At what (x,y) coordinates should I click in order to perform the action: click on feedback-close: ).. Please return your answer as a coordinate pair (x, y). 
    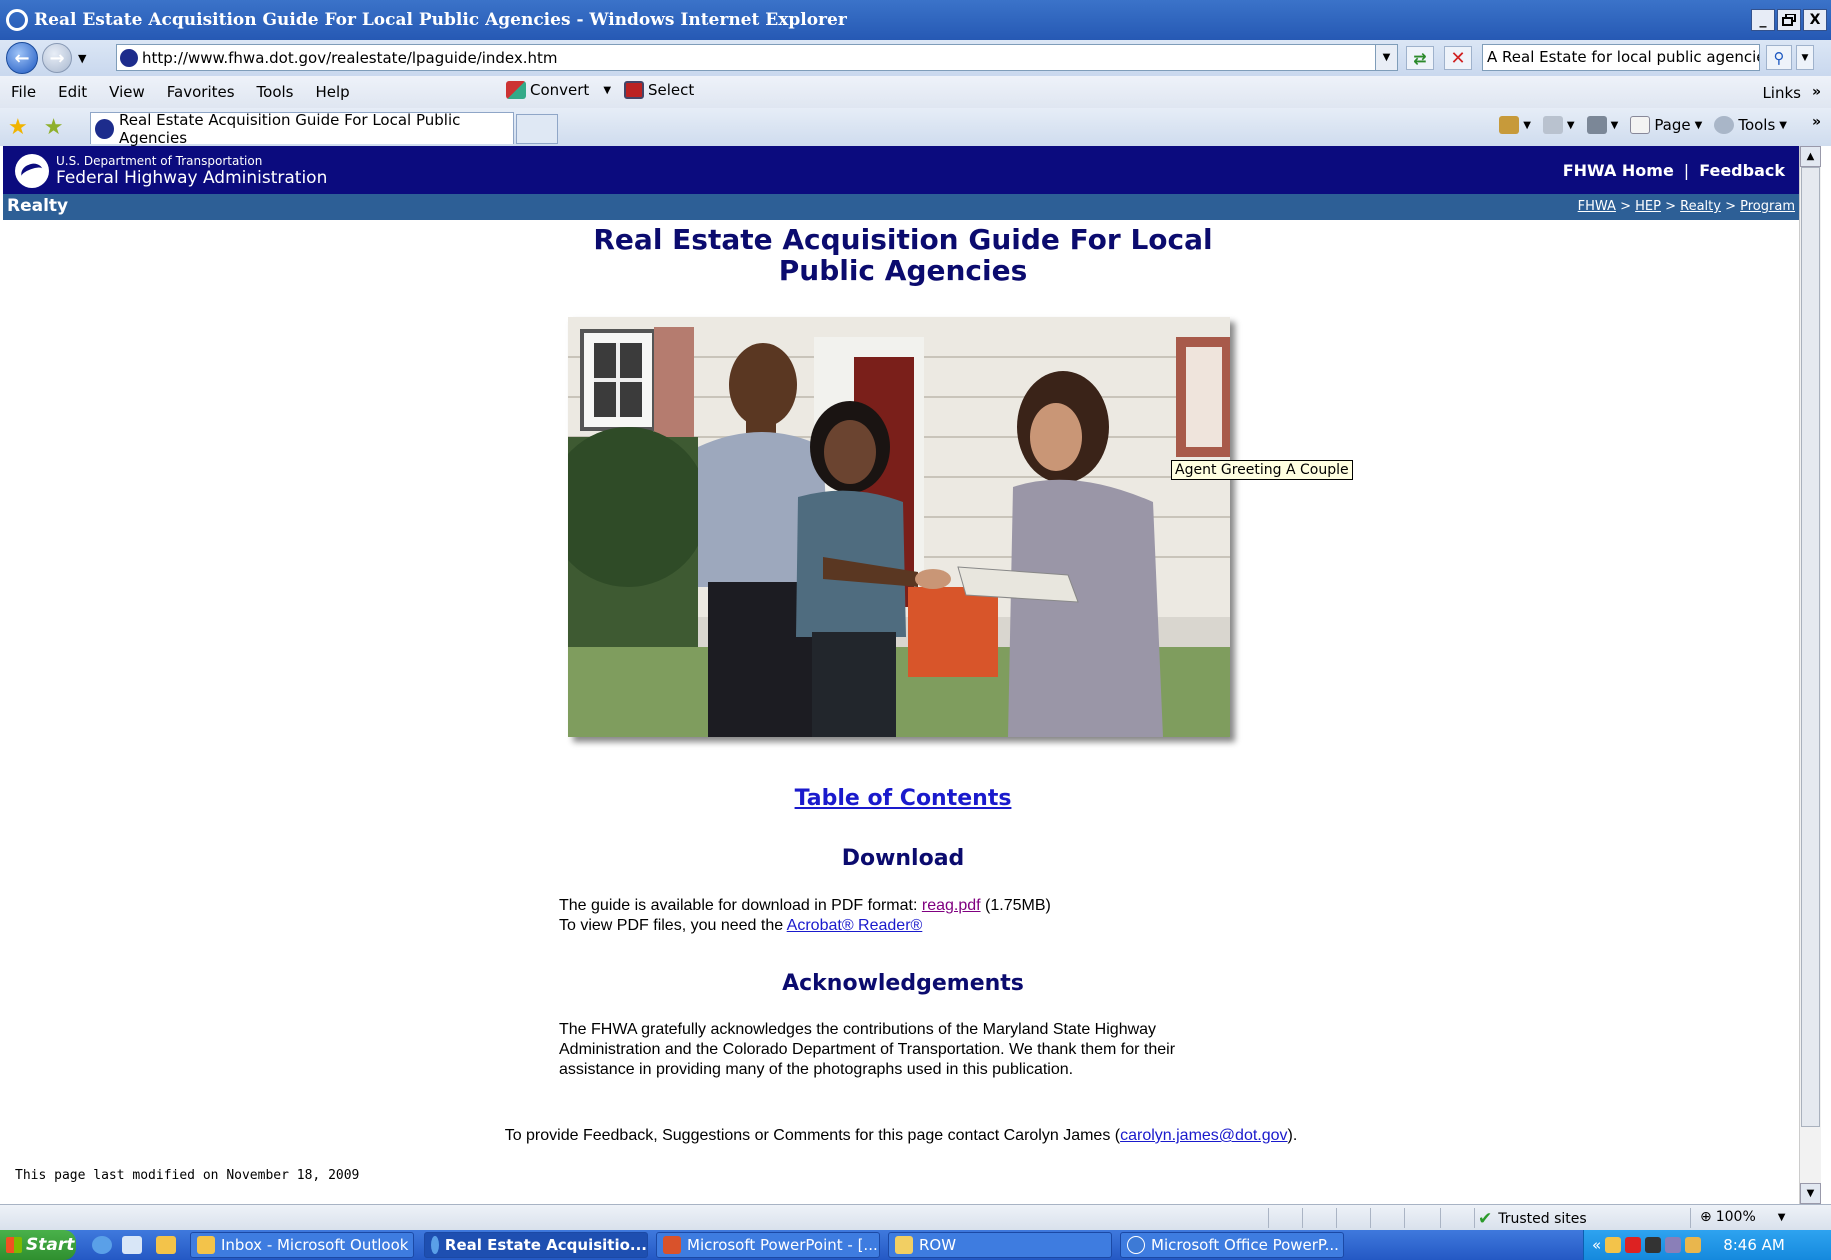
    Looking at the image, I should click on (1292, 1135).